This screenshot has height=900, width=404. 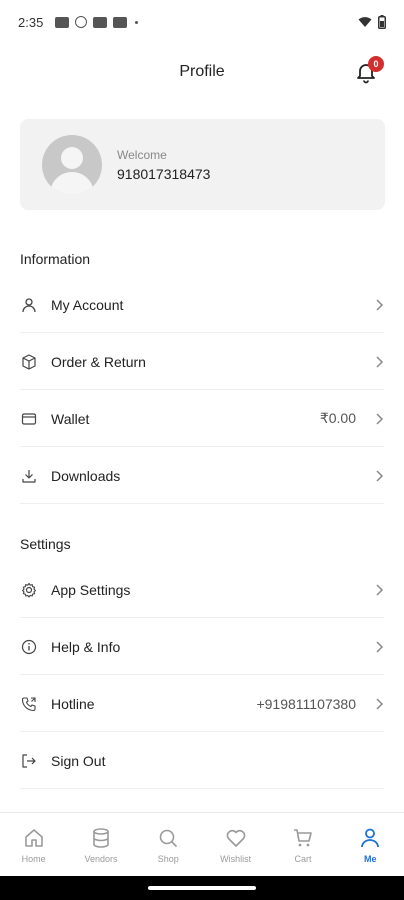 I want to click on status-bar: 2:35, so click(x=202, y=22).